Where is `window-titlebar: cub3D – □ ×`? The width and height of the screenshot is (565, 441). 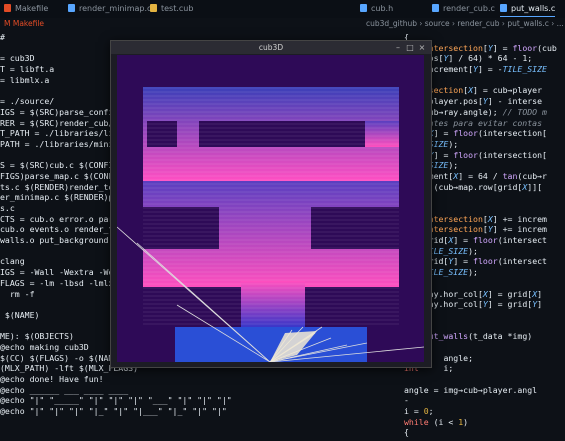 window-titlebar: cub3D – □ × is located at coordinates (271, 47).